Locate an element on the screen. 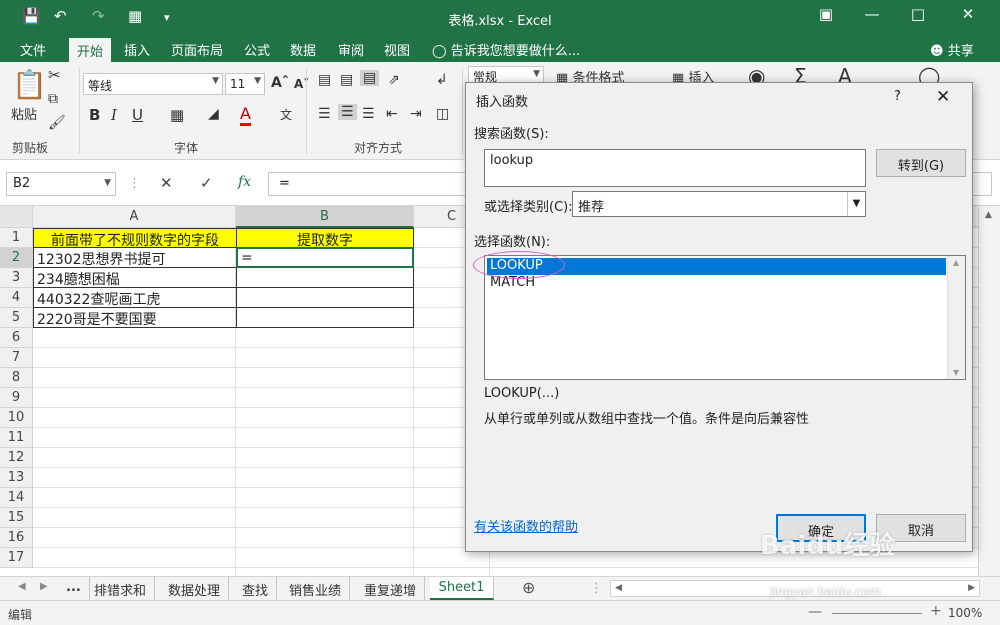  font-name-combo: 等线 ▼ is located at coordinates (153, 84).